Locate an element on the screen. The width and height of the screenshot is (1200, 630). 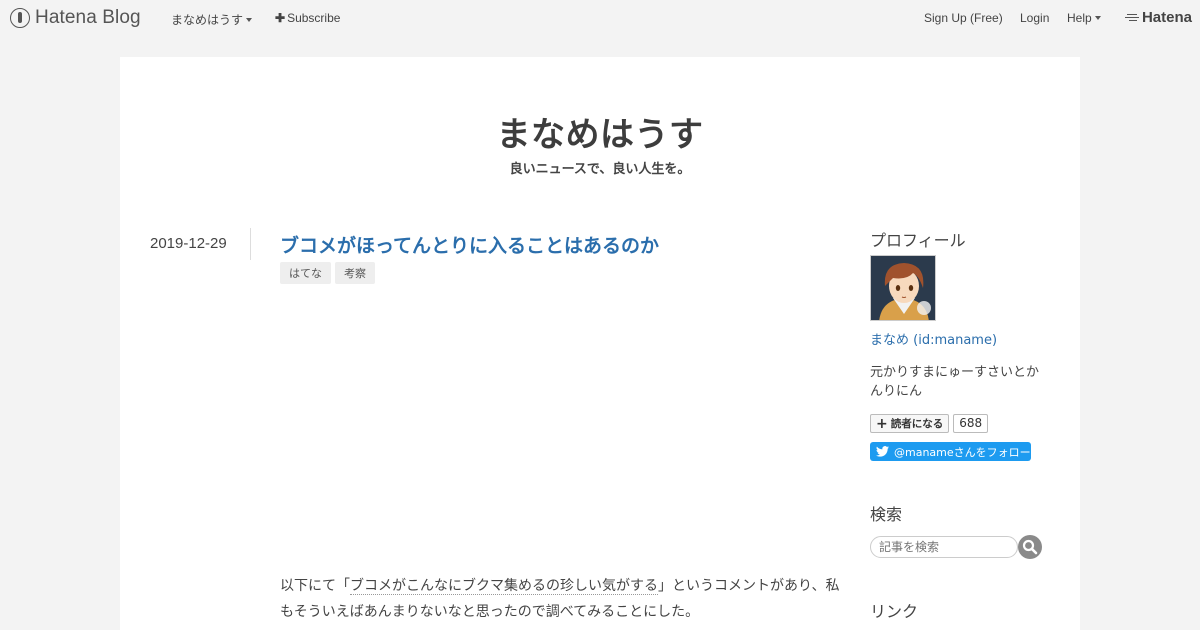
quote-link: ブコメがこんなにブクマ集めるの珍しい気がする is located at coordinates (504, 586).